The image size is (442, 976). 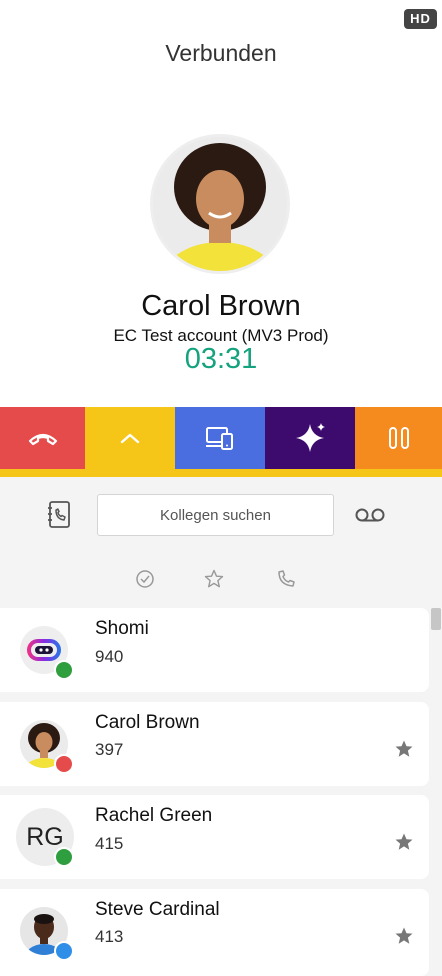 I want to click on ai-assistant-button, so click(x=310, y=438).